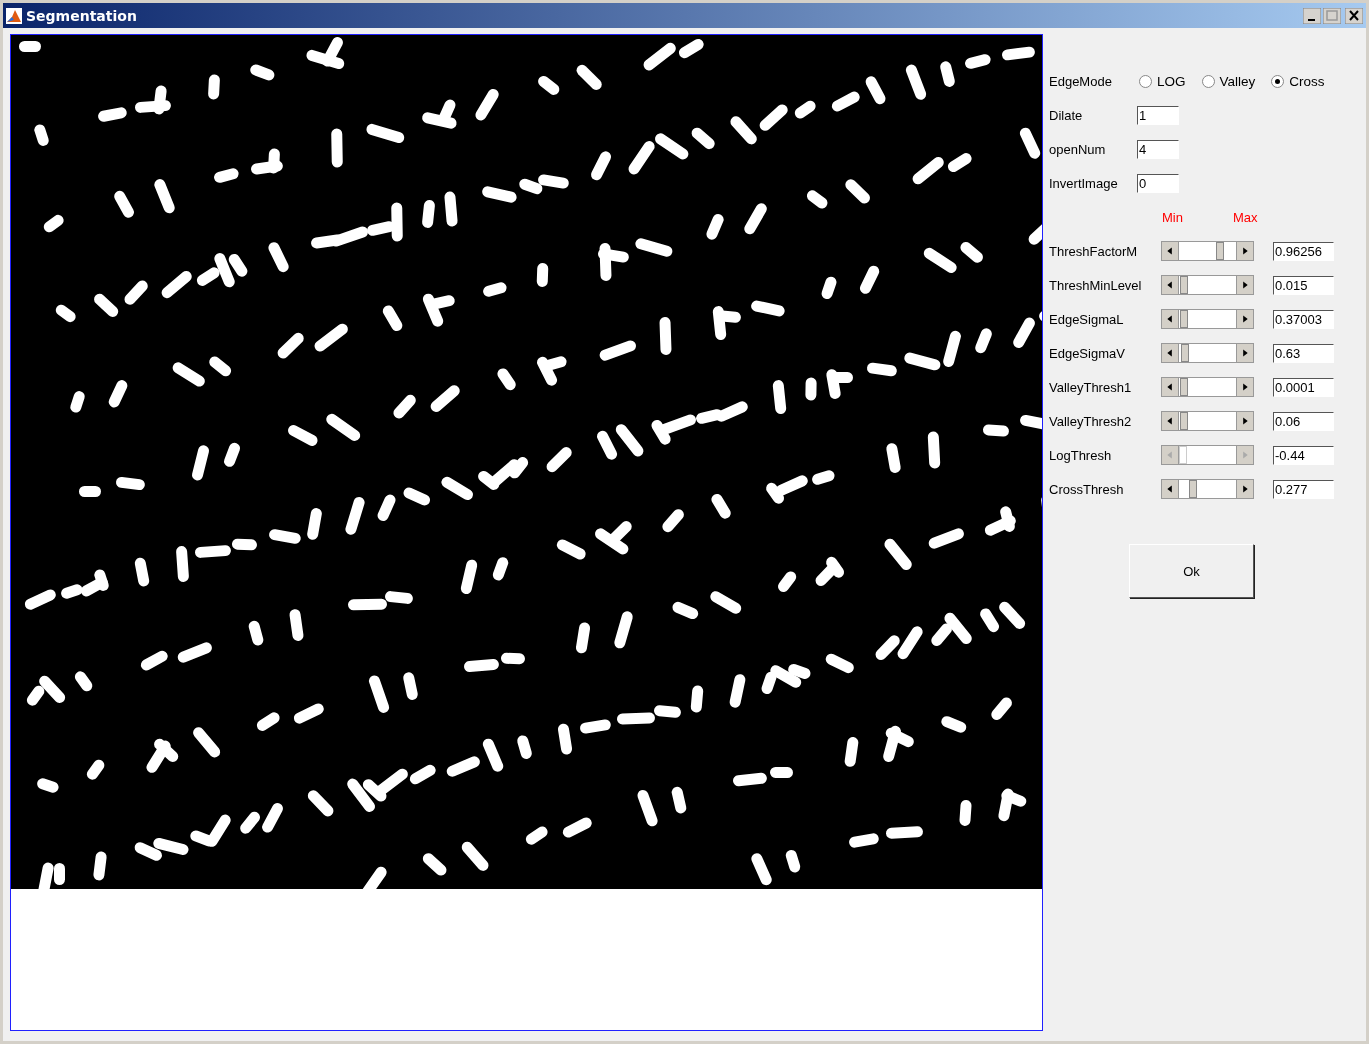 This screenshot has height=1044, width=1369. I want to click on ok-button: Ok, so click(1191, 571).